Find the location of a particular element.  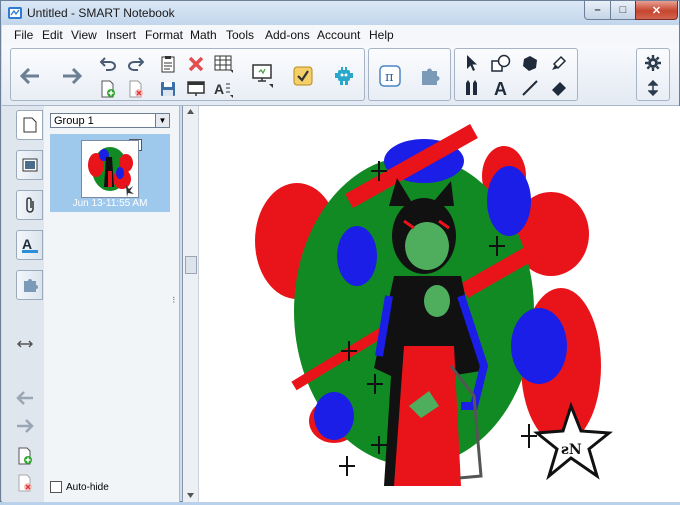

blue-blob-lower-right is located at coordinates (539, 346).